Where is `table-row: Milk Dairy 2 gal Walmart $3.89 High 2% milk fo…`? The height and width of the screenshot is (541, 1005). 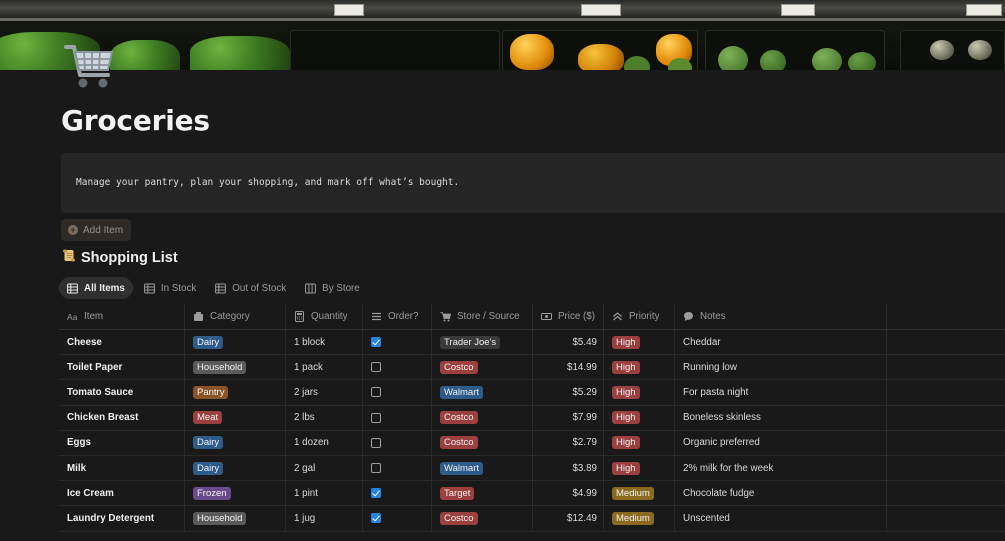 table-row: Milk Dairy 2 gal Walmart $3.89 High 2% milk fo… is located at coordinates (532, 468).